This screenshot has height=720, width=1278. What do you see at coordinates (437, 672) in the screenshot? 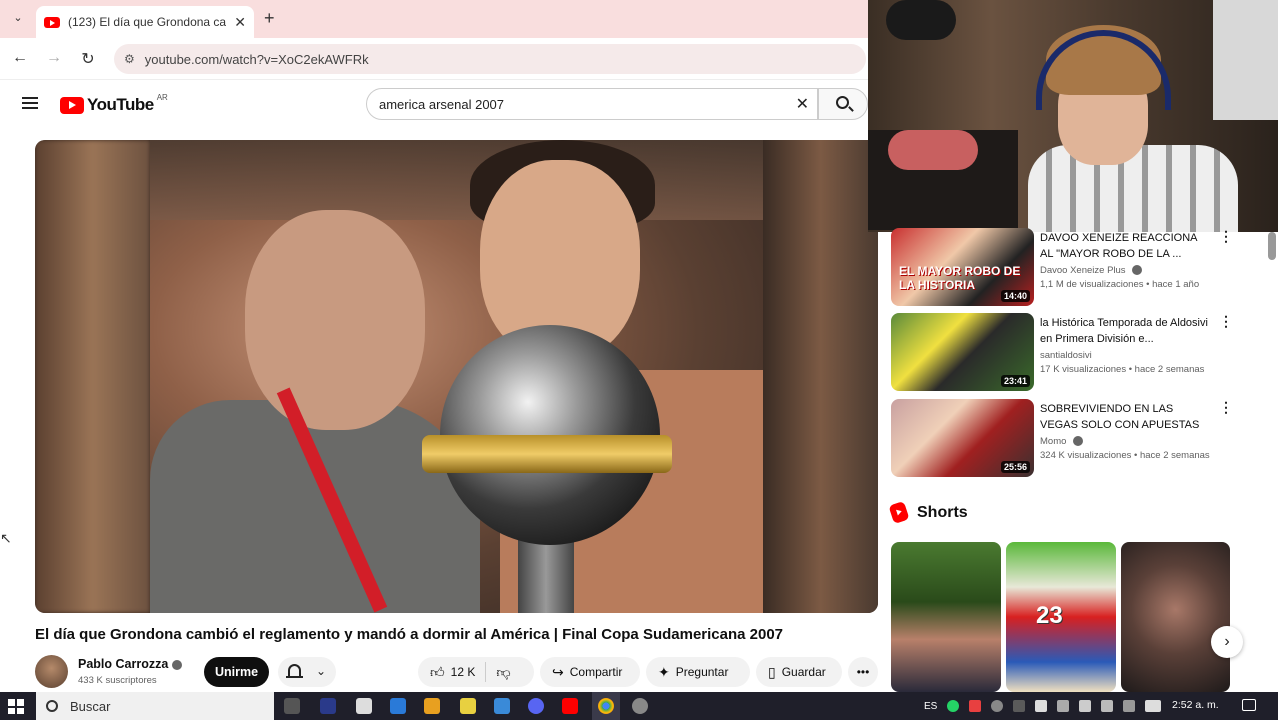
I see `like-thumb-icon: 👍︎` at bounding box center [437, 672].